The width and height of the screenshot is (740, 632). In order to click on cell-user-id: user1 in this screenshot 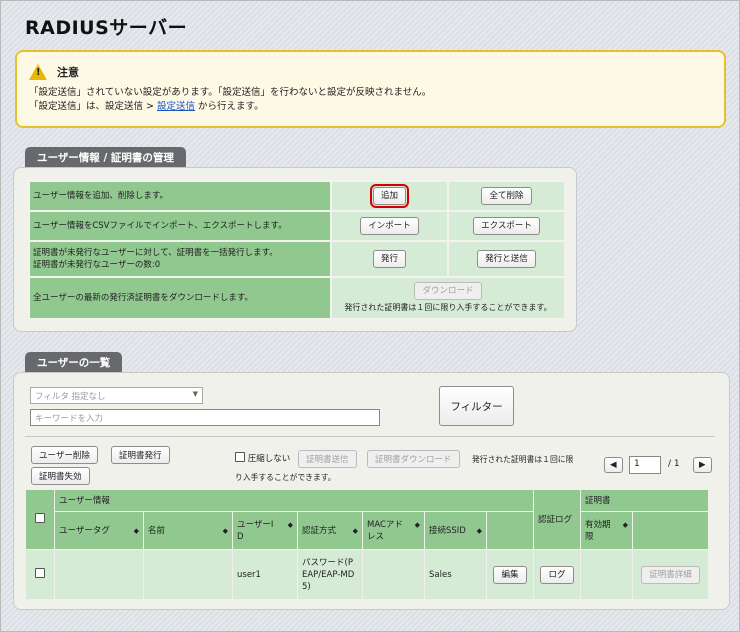, I will do `click(265, 574)`.